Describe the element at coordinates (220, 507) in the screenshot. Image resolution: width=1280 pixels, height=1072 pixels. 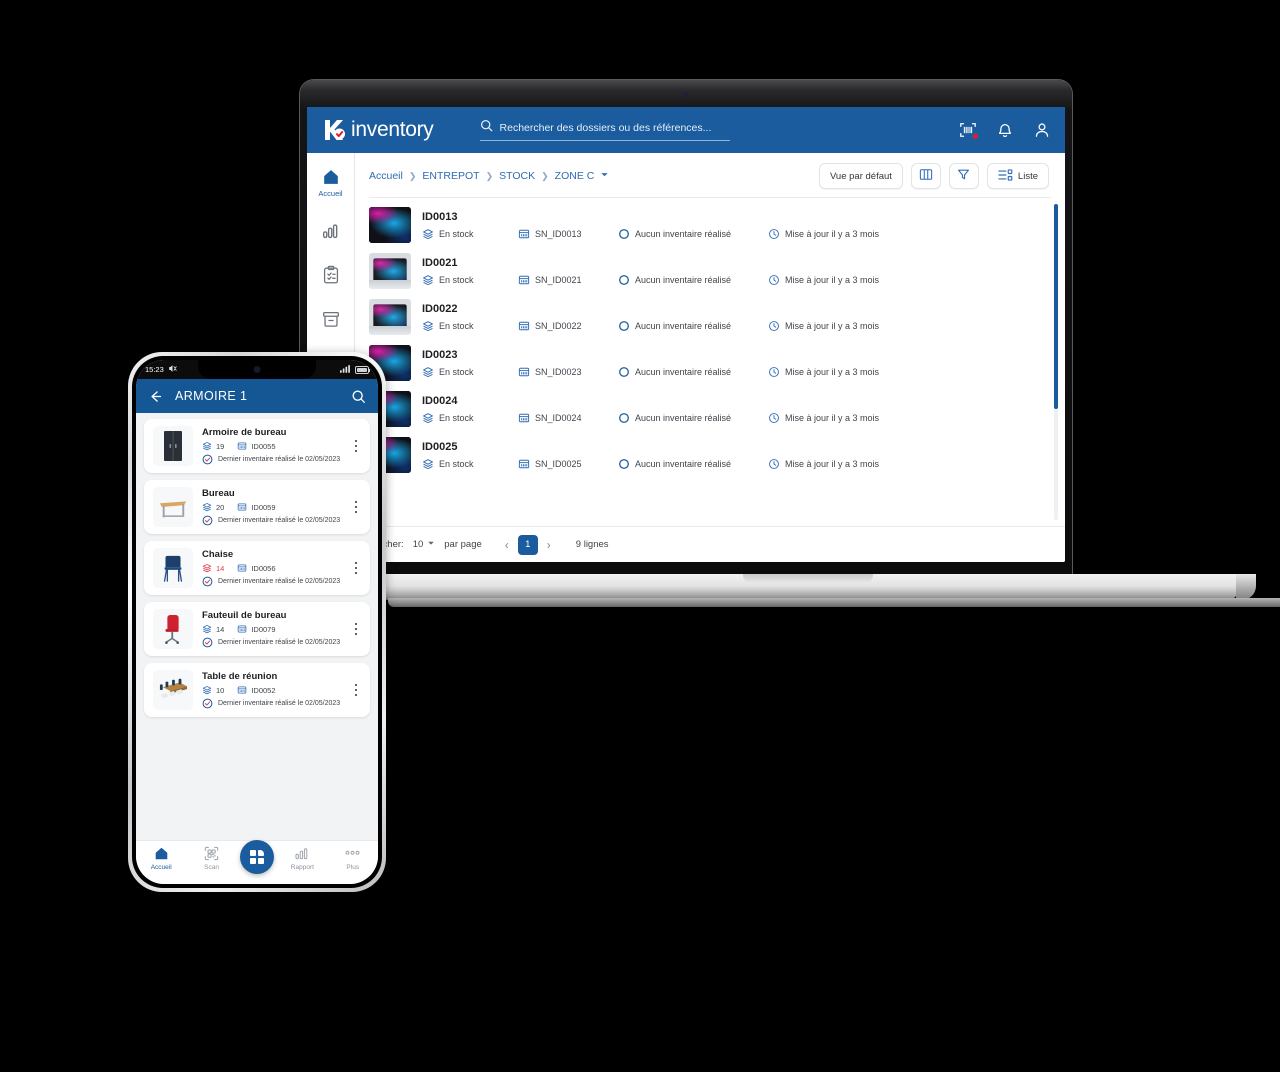
I see `item-count-value: 20` at that location.